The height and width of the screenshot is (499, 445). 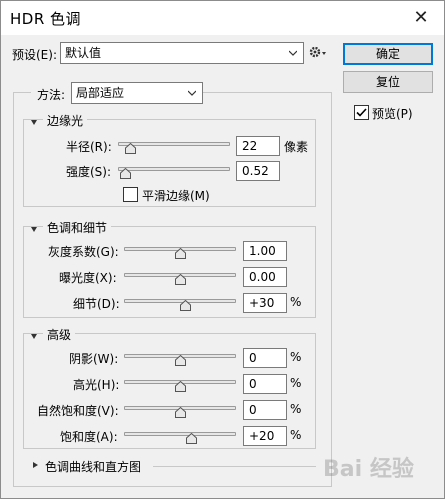 I want to click on checkmark-icon, so click(x=361, y=112).